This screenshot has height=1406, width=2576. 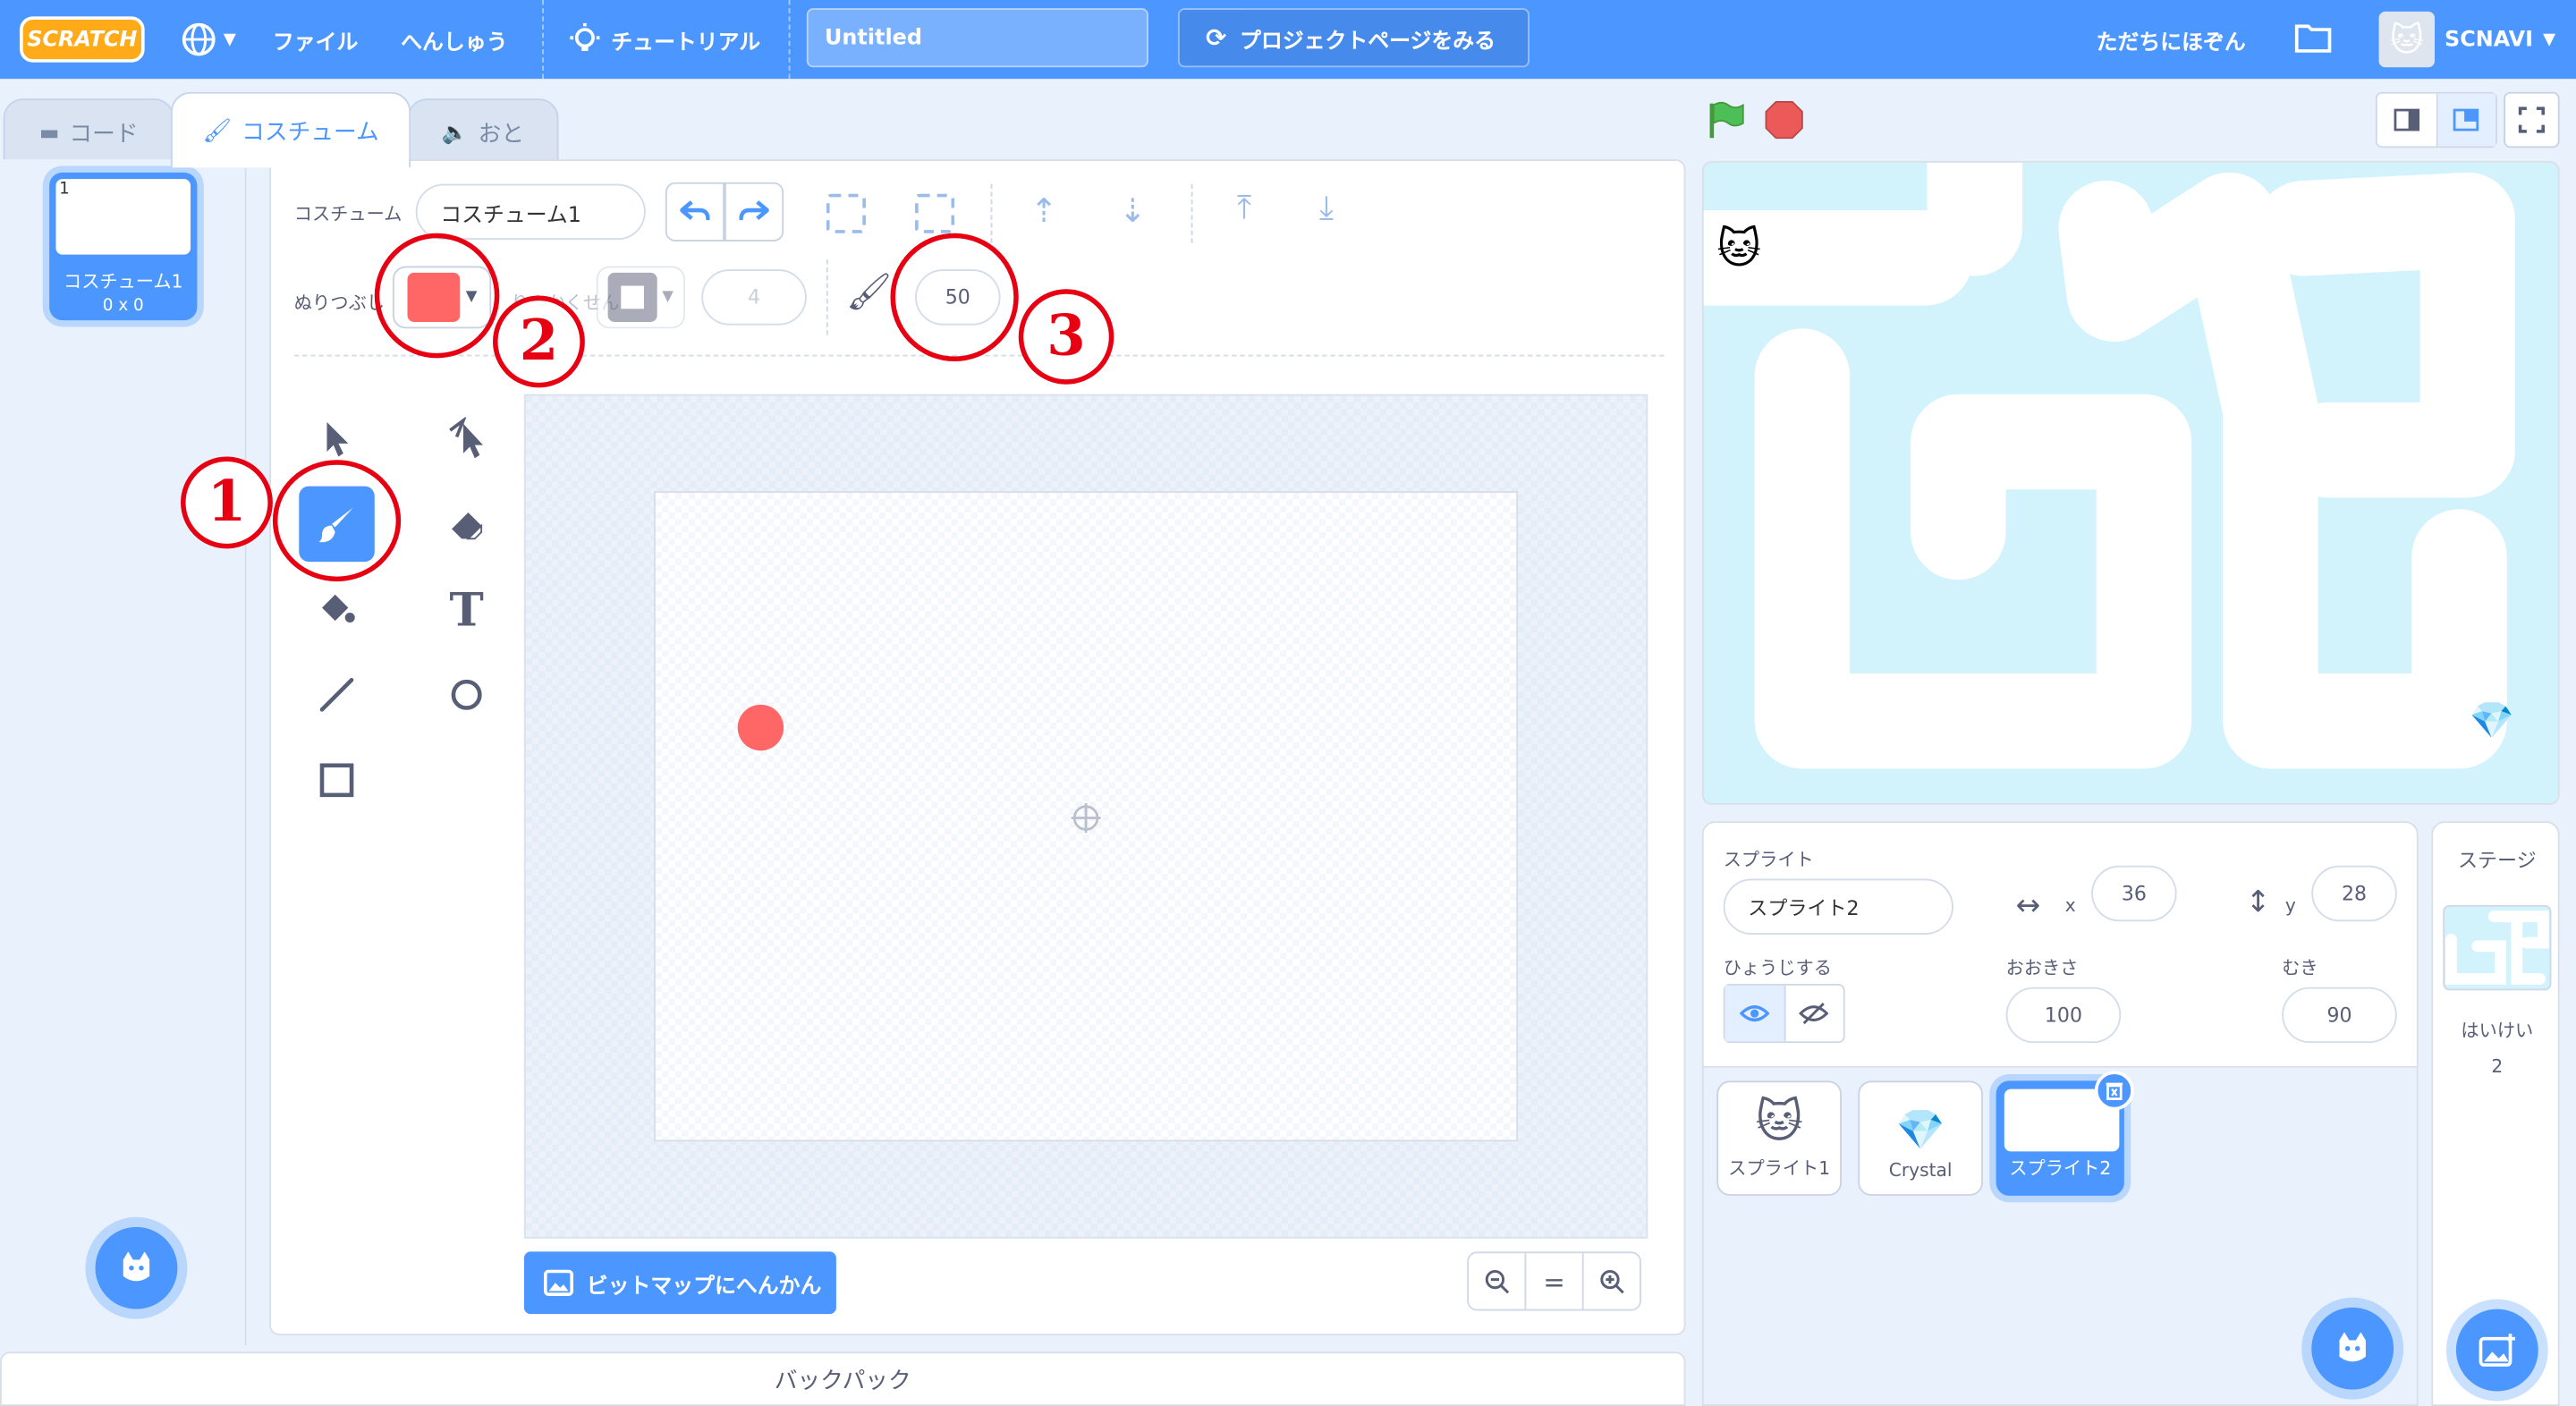 What do you see at coordinates (2134, 894) in the screenshot?
I see `x-input: 36` at bounding box center [2134, 894].